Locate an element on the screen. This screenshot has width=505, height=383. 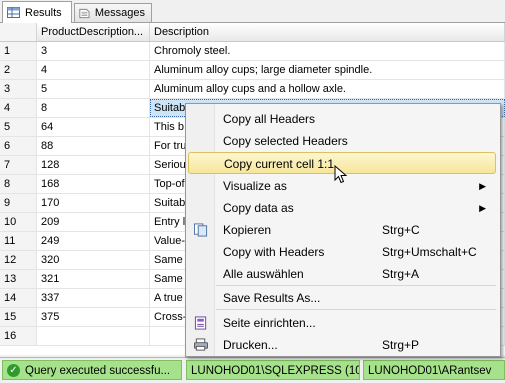
row-number-cell: 15 is located at coordinates (18, 317).